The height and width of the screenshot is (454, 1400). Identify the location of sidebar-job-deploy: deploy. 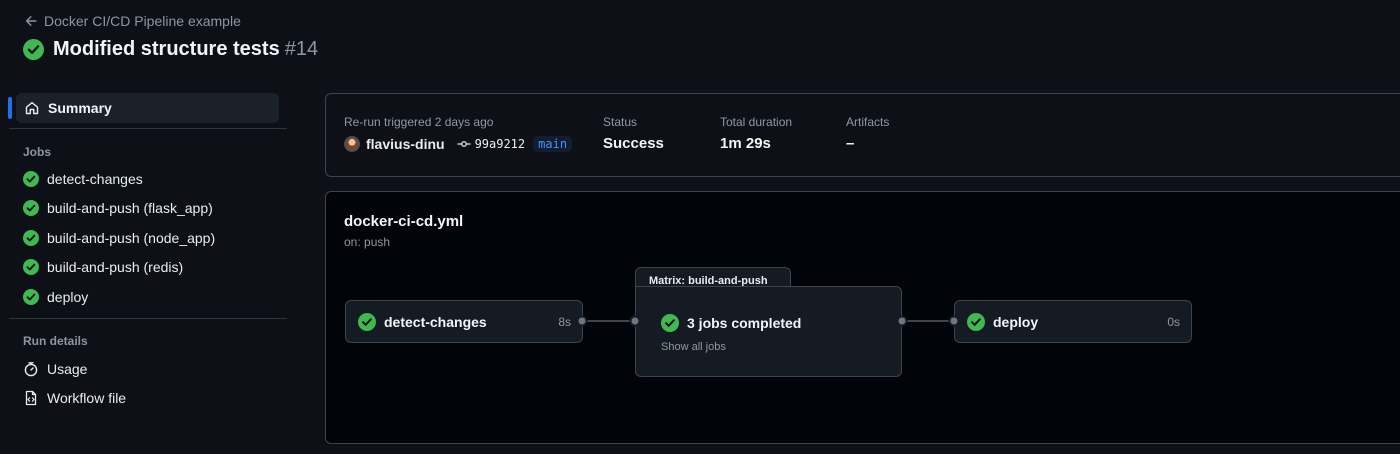
(55, 297).